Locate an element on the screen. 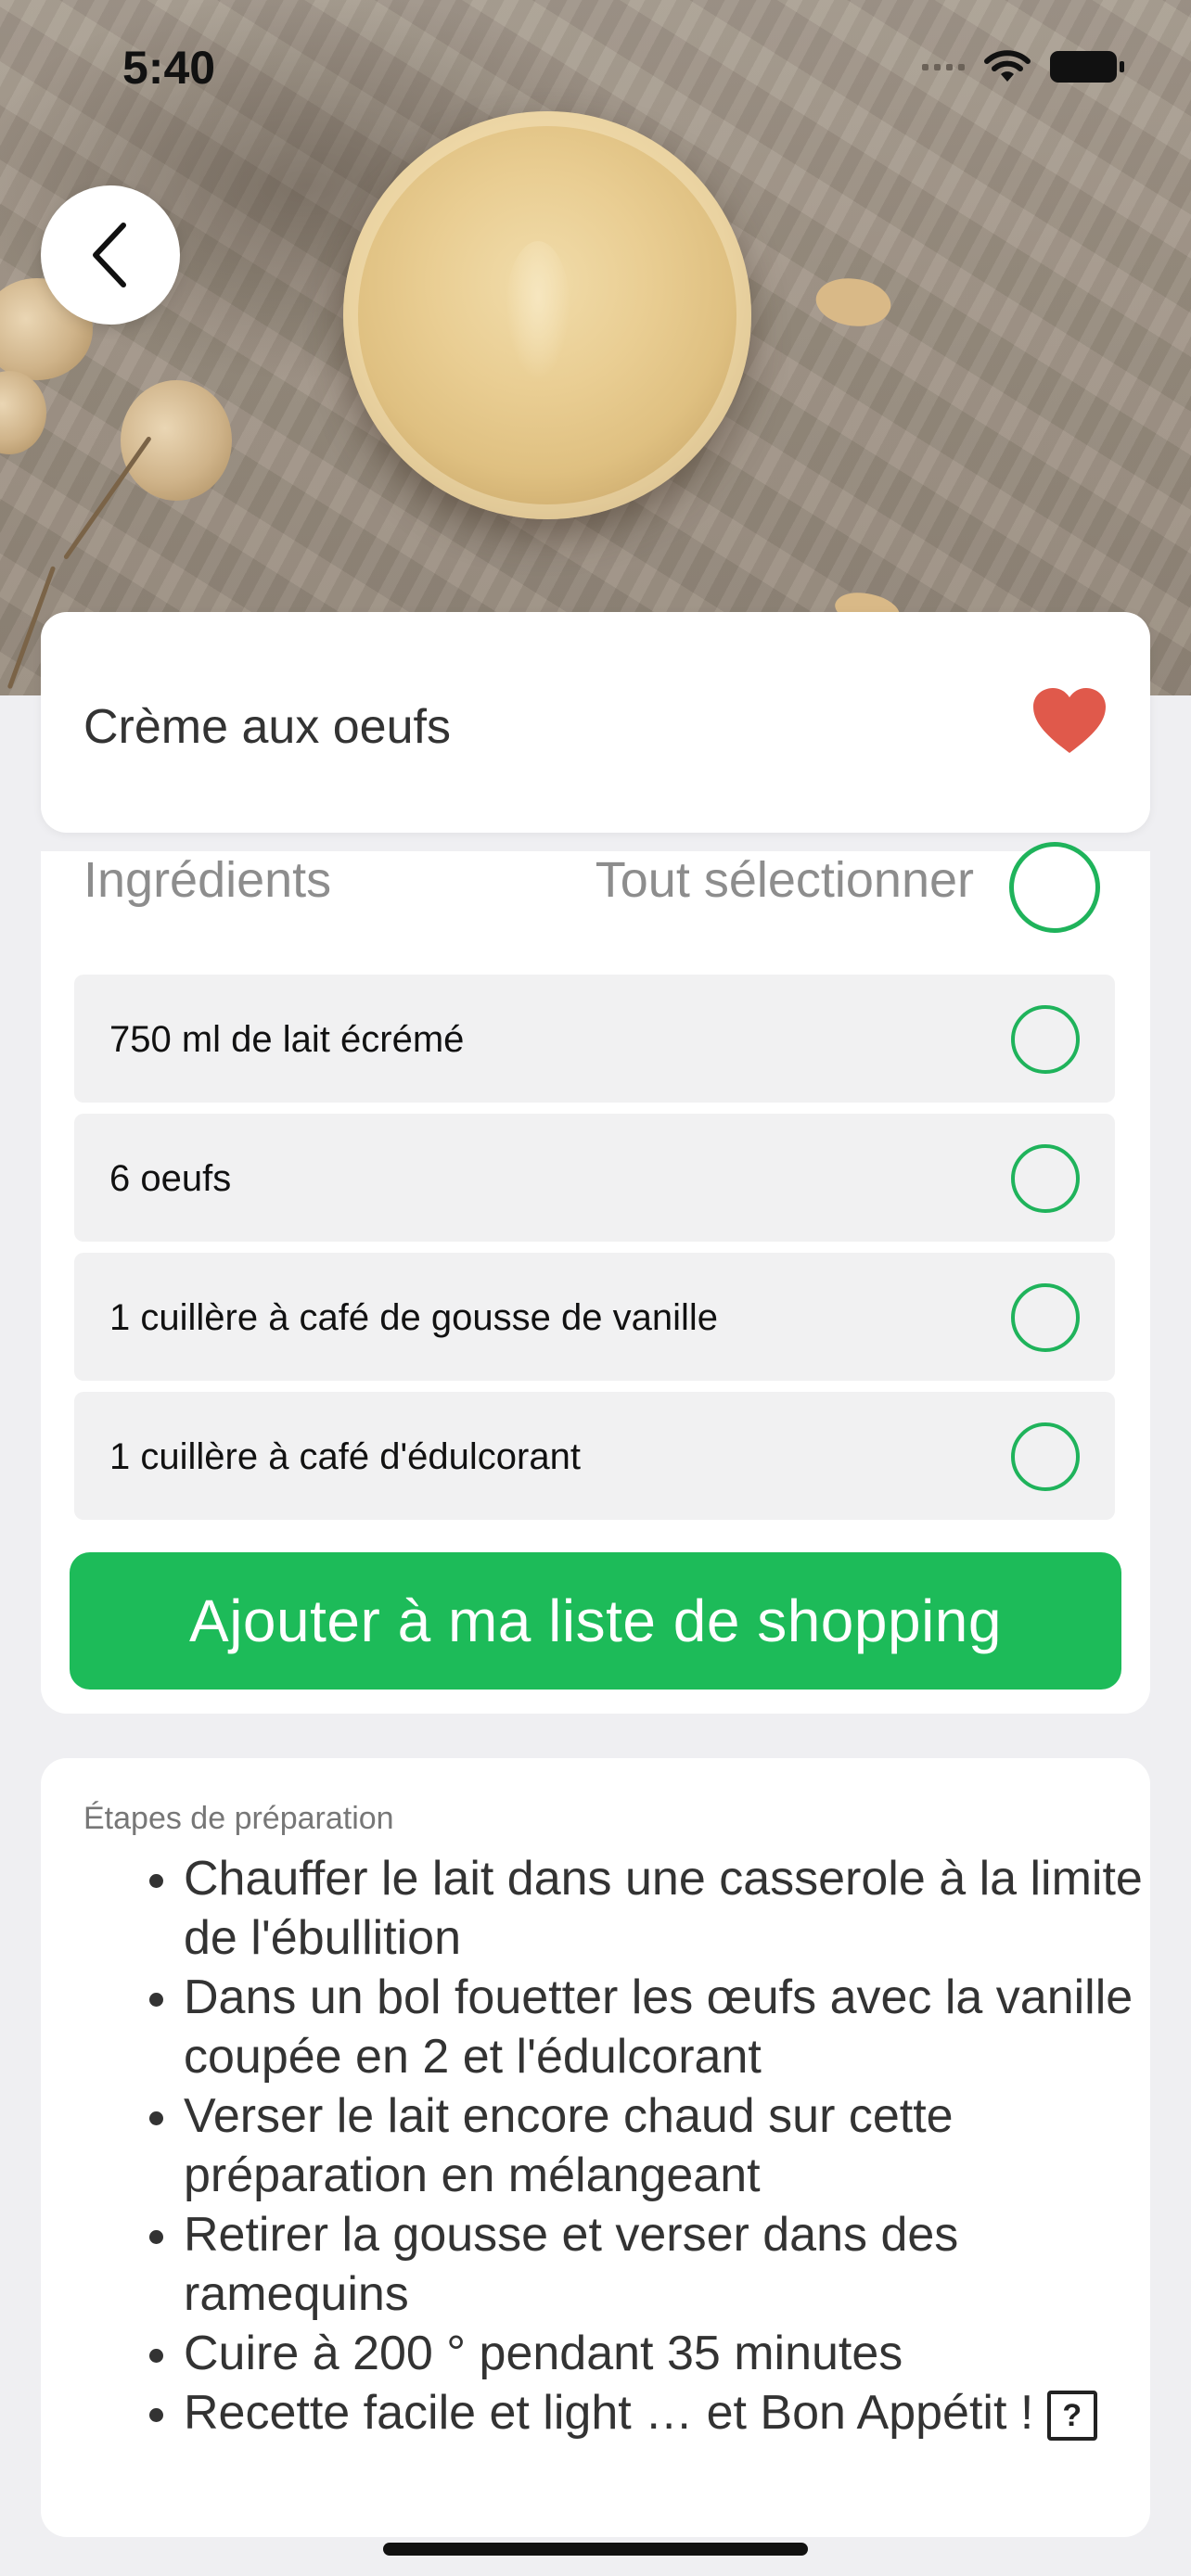 The image size is (1191, 2576). dried-petal is located at coordinates (853, 302).